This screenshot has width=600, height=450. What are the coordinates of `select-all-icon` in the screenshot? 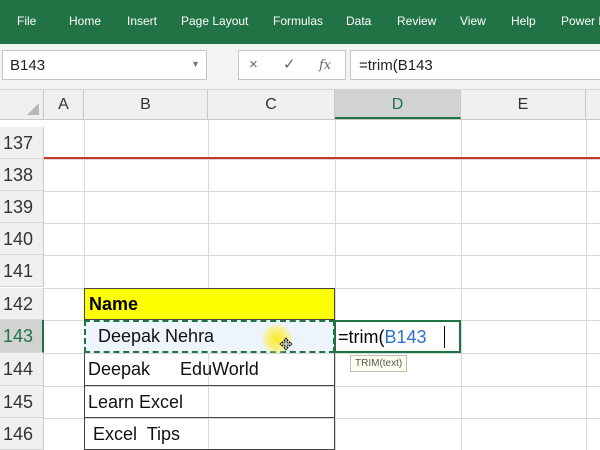 It's located at (33, 109).